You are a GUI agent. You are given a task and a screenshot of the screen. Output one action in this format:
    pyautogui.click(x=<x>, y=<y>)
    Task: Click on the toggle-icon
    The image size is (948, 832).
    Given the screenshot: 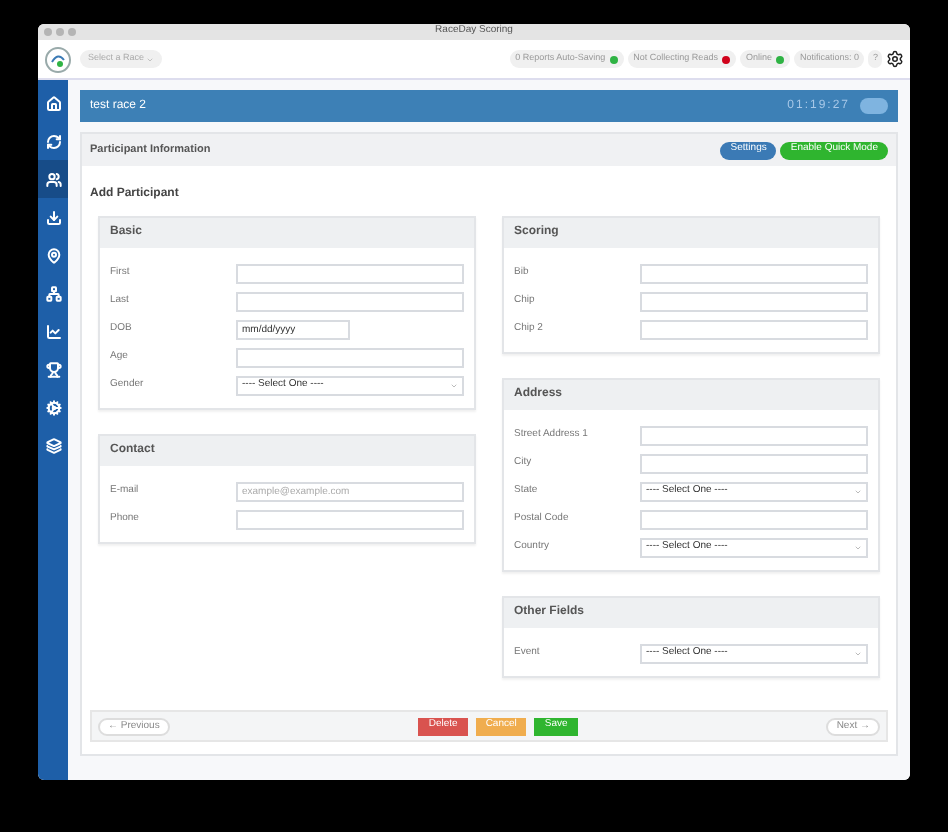 What is the action you would take?
    pyautogui.click(x=874, y=106)
    